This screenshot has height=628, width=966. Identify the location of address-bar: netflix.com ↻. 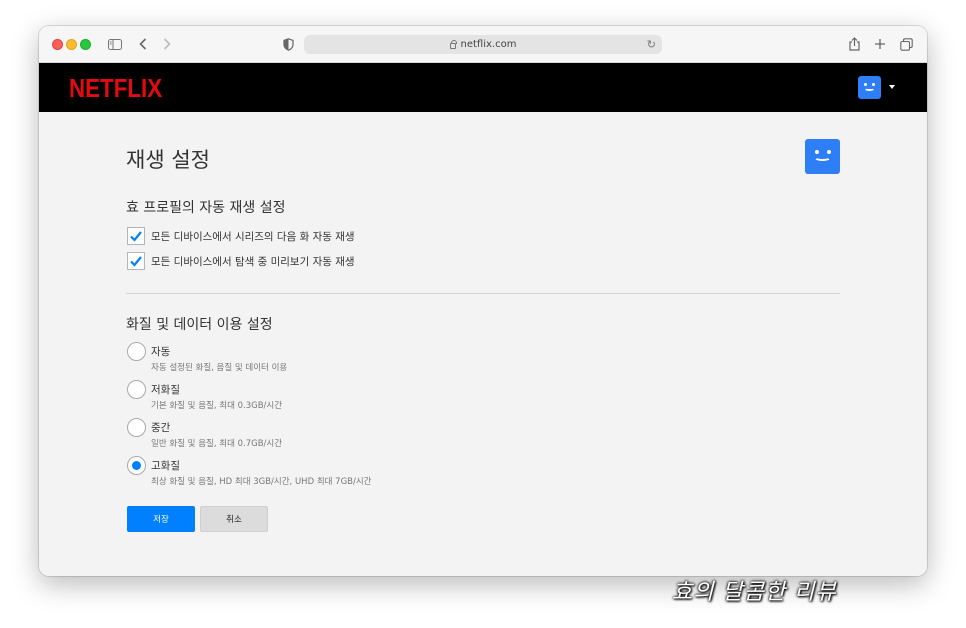
(483, 44).